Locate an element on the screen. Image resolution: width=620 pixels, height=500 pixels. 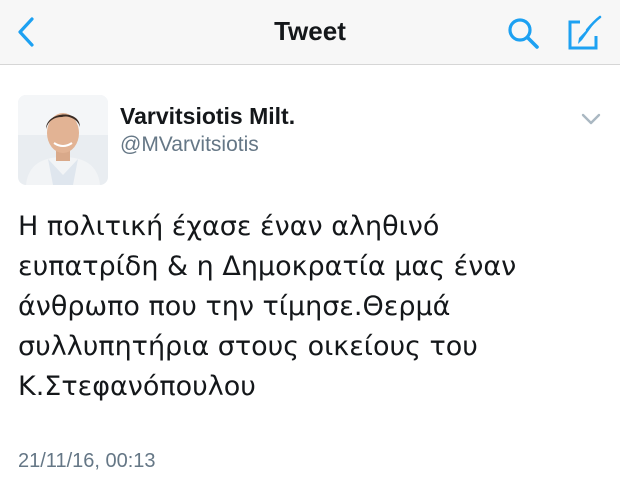
search-icon is located at coordinates (524, 33).